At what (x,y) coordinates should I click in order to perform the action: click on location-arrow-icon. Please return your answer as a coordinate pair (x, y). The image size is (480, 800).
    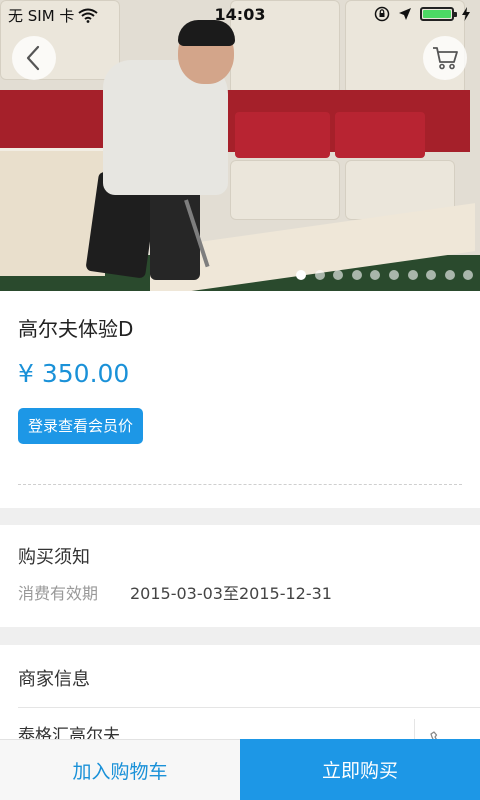
    Looking at the image, I should click on (405, 14).